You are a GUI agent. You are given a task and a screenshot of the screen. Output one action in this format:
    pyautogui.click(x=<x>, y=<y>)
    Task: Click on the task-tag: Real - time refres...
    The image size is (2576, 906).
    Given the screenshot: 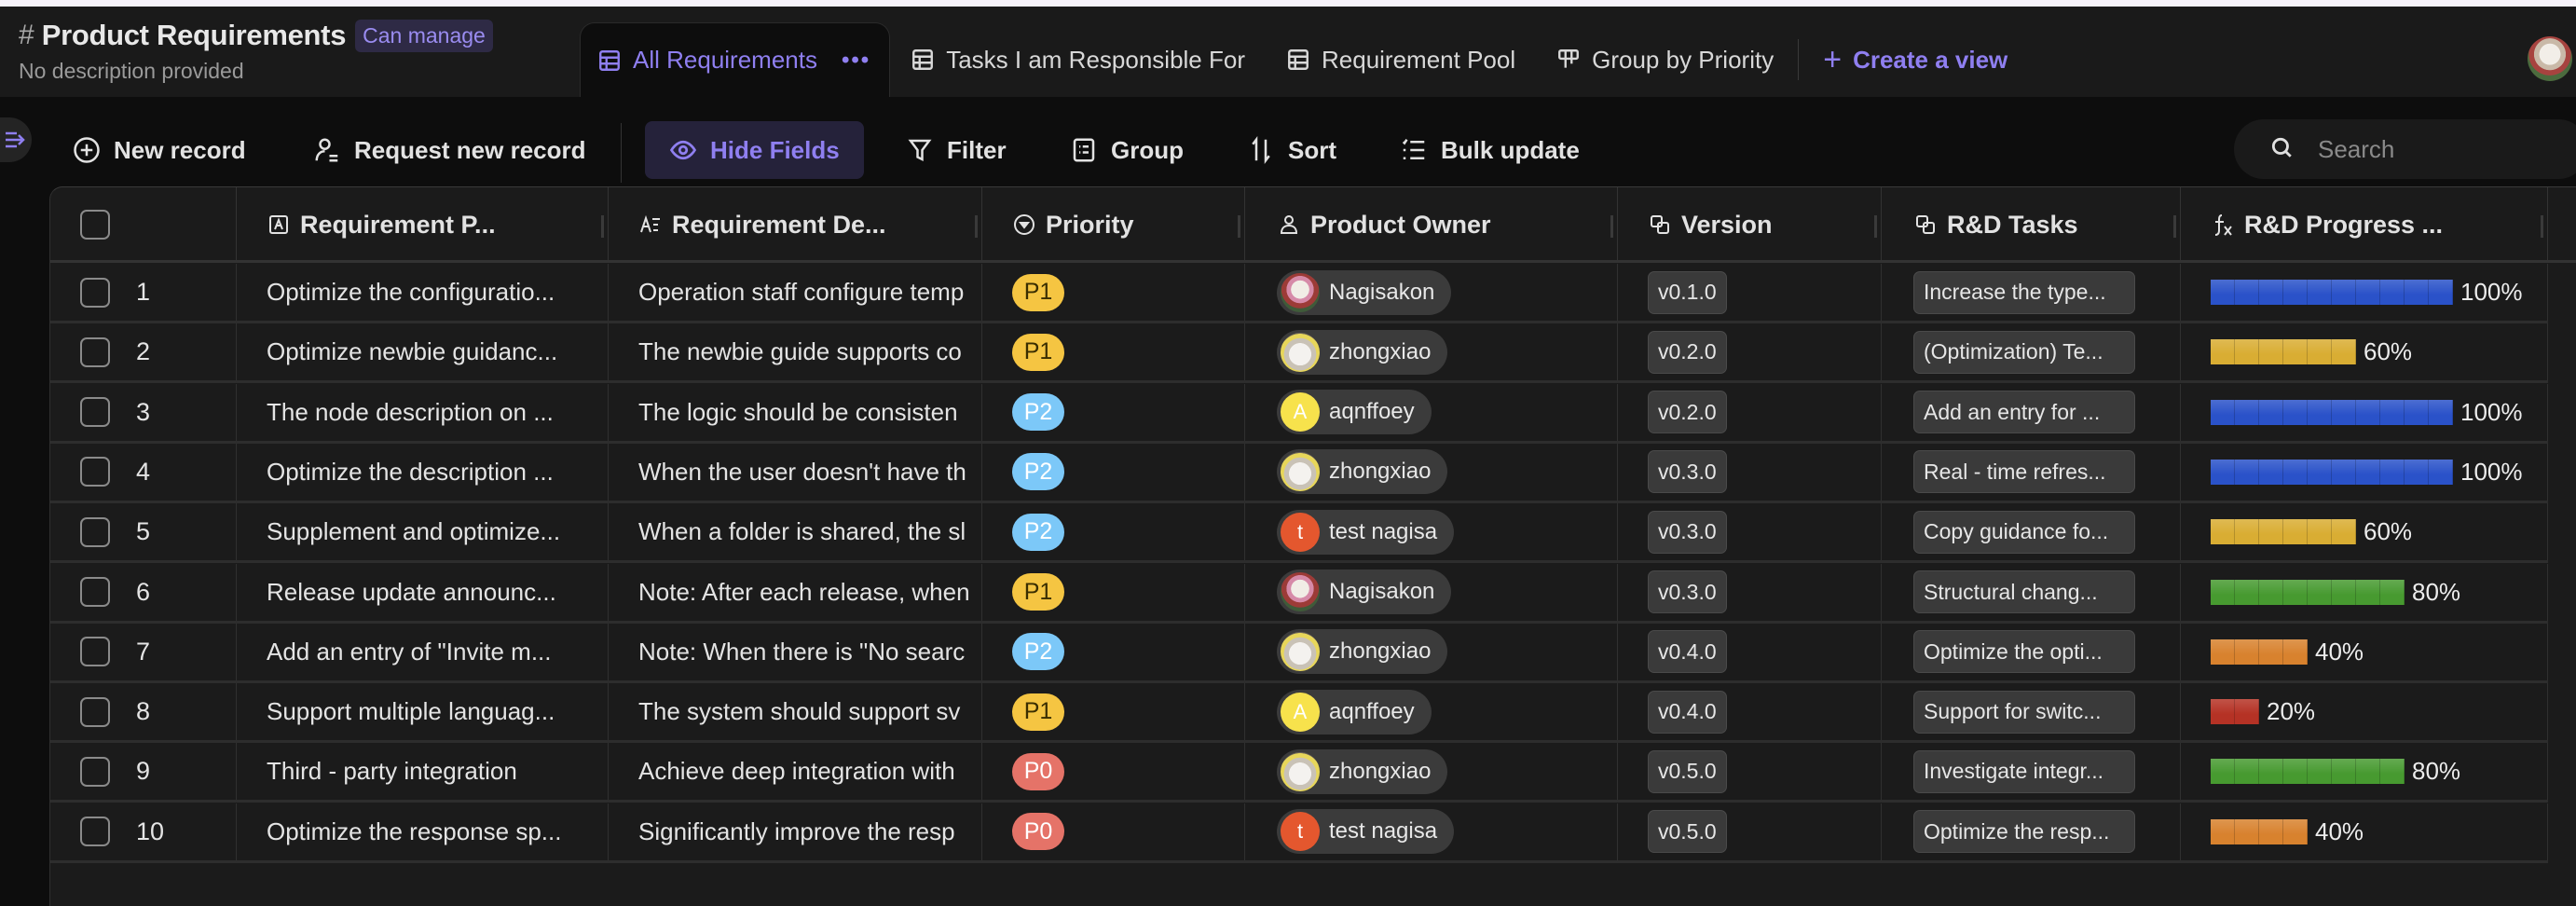 What is the action you would take?
    pyautogui.click(x=2024, y=472)
    